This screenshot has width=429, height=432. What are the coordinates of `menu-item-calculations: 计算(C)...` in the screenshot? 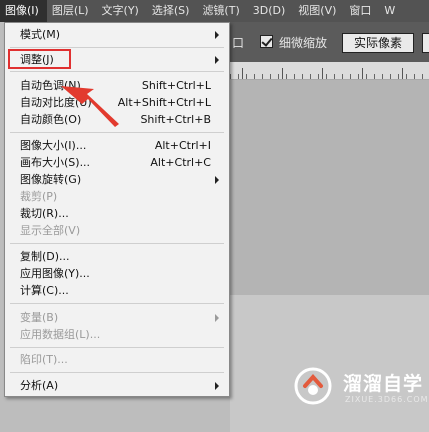 It's located at (117, 290).